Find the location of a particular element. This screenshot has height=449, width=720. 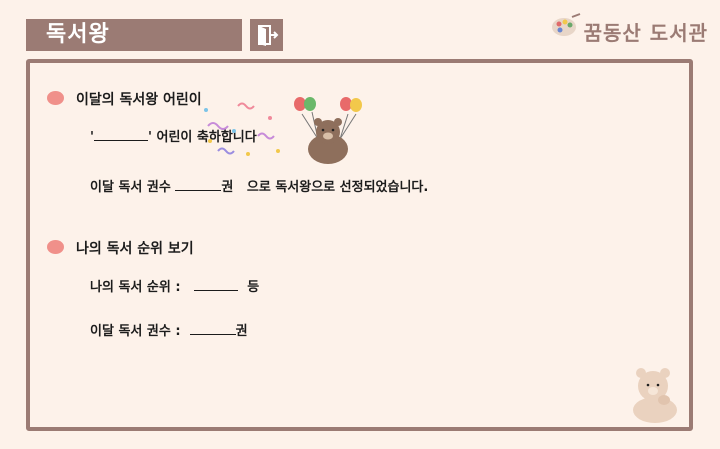

section-heading-king: 이달의 독서왕 어린이 is located at coordinates (139, 100).